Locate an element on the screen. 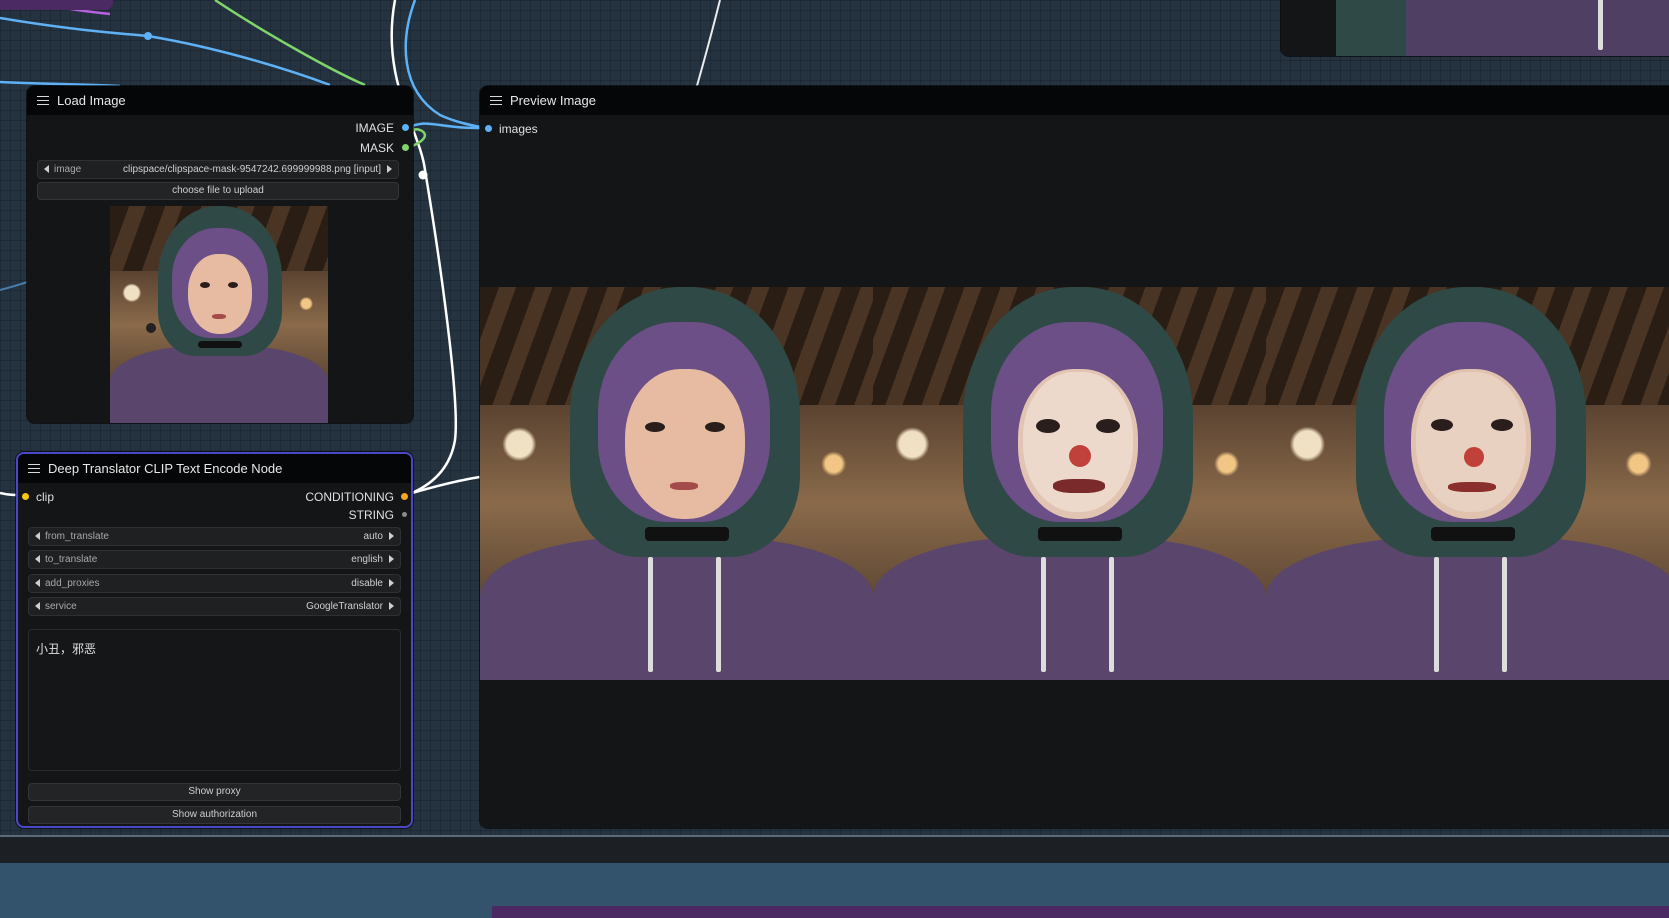 The height and width of the screenshot is (918, 1669). node-title: Load Image is located at coordinates (91, 100).